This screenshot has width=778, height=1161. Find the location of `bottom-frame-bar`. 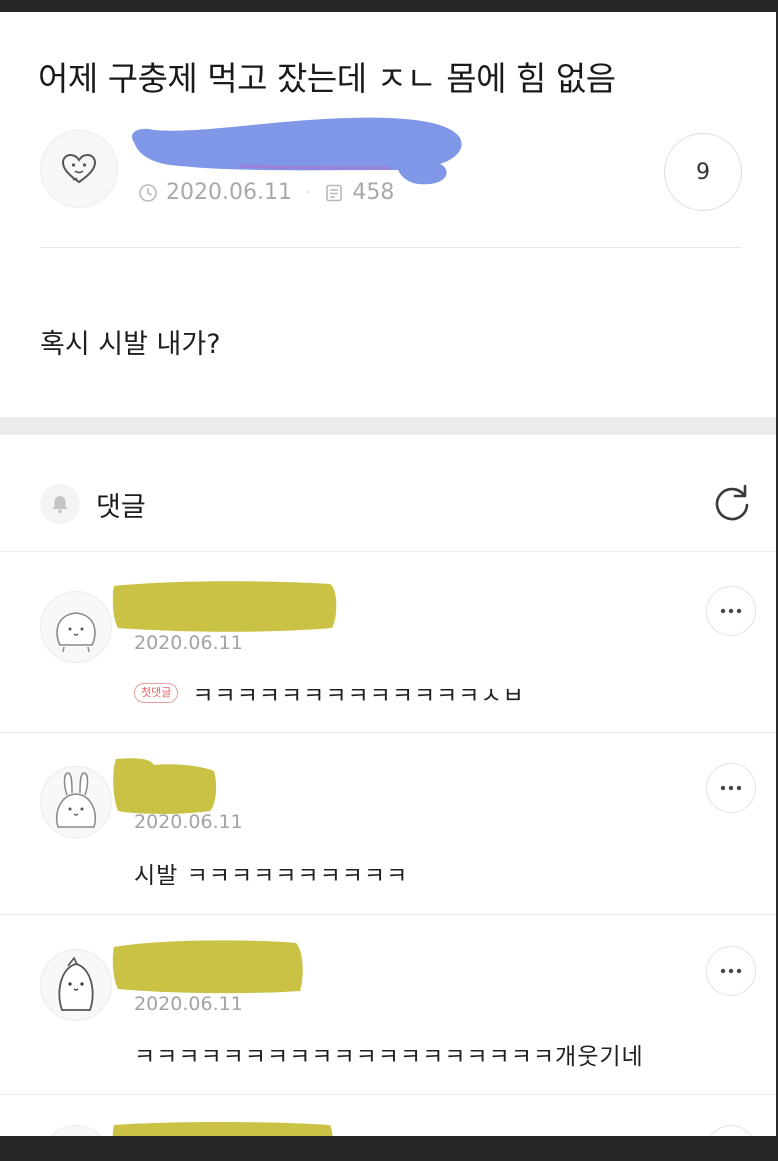

bottom-frame-bar is located at coordinates (389, 1148).